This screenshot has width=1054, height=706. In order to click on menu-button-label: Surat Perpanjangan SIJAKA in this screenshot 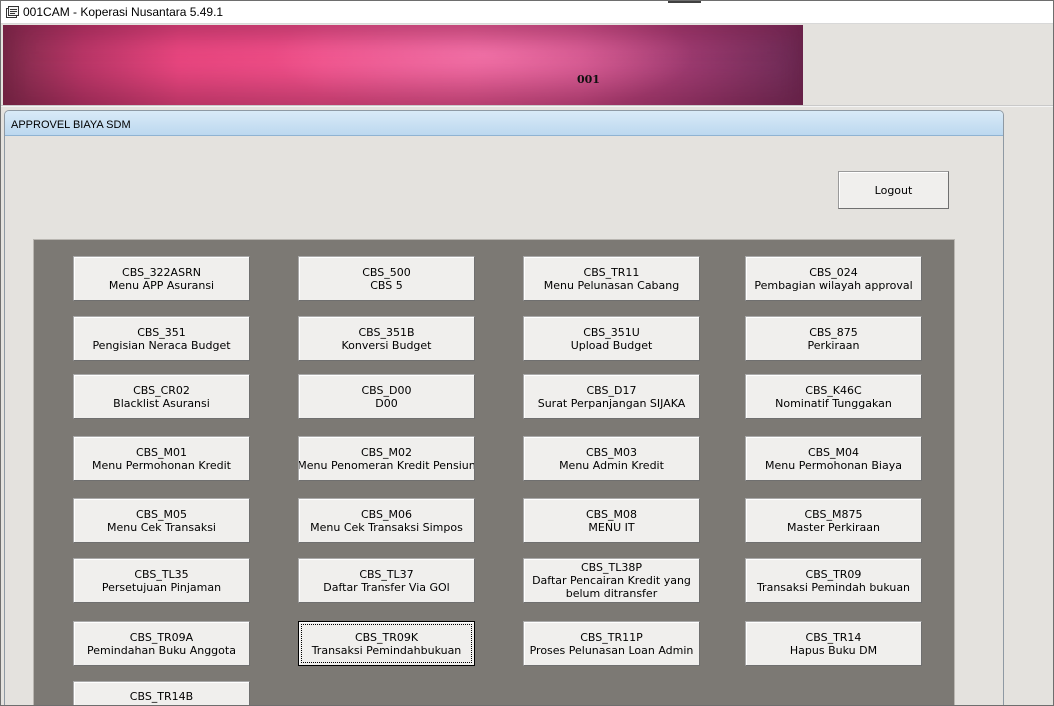, I will do `click(611, 403)`.